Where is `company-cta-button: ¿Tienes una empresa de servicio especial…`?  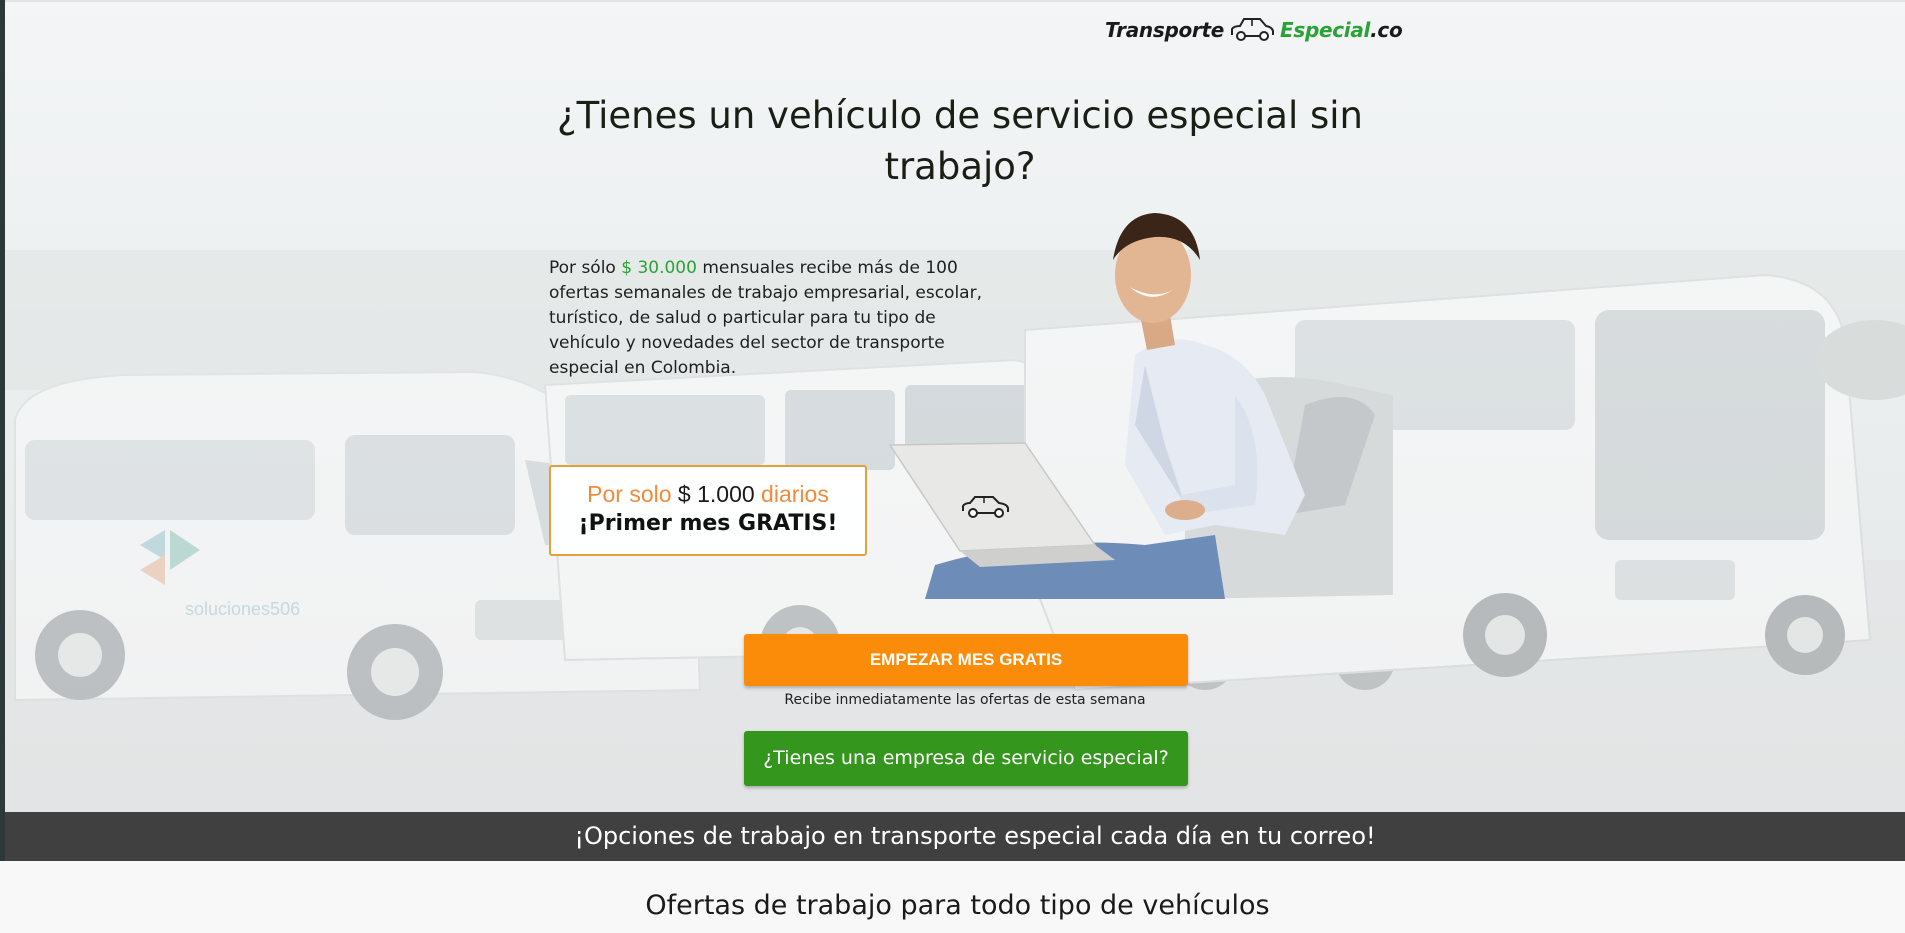 company-cta-button: ¿Tienes una empresa de servicio especial… is located at coordinates (966, 758).